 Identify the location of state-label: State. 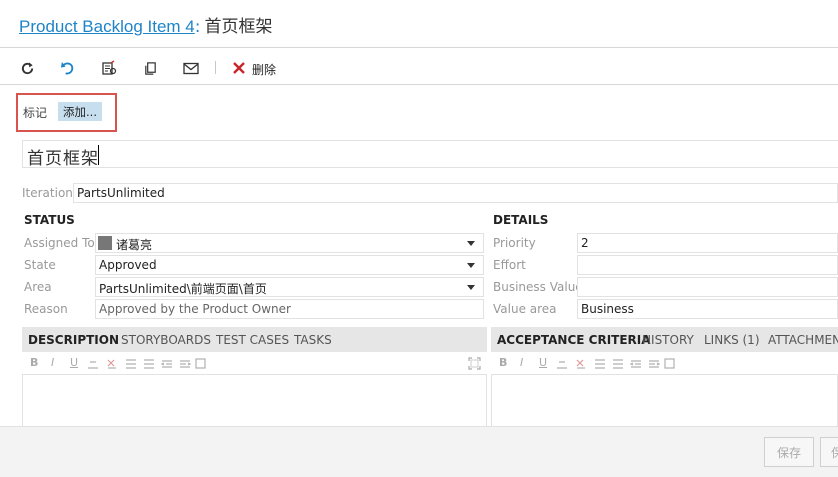
(40, 265).